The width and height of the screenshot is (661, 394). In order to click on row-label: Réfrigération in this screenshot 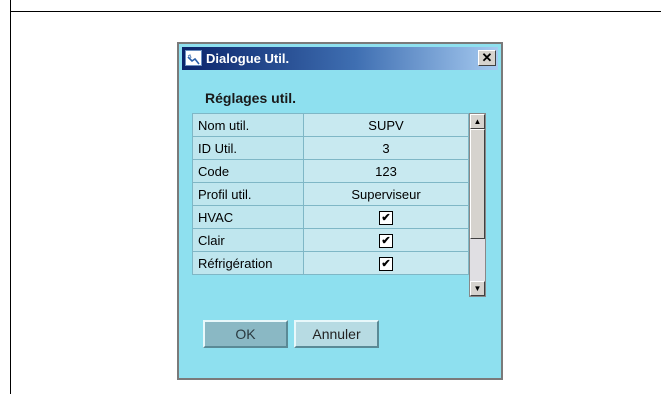, I will do `click(248, 263)`.